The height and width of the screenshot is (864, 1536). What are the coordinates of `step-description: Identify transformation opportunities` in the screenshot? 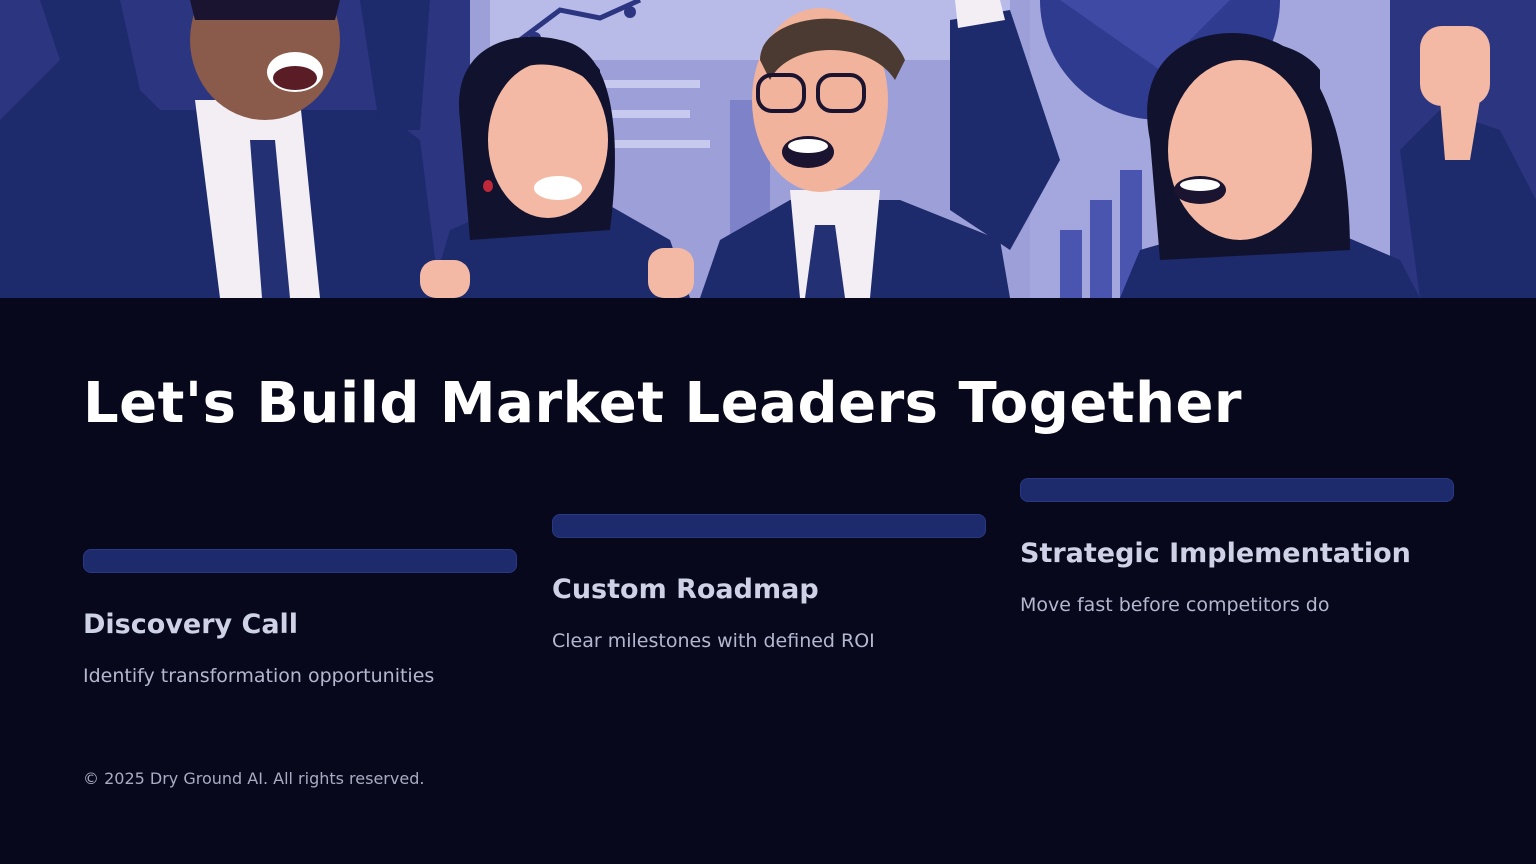 It's located at (259, 676).